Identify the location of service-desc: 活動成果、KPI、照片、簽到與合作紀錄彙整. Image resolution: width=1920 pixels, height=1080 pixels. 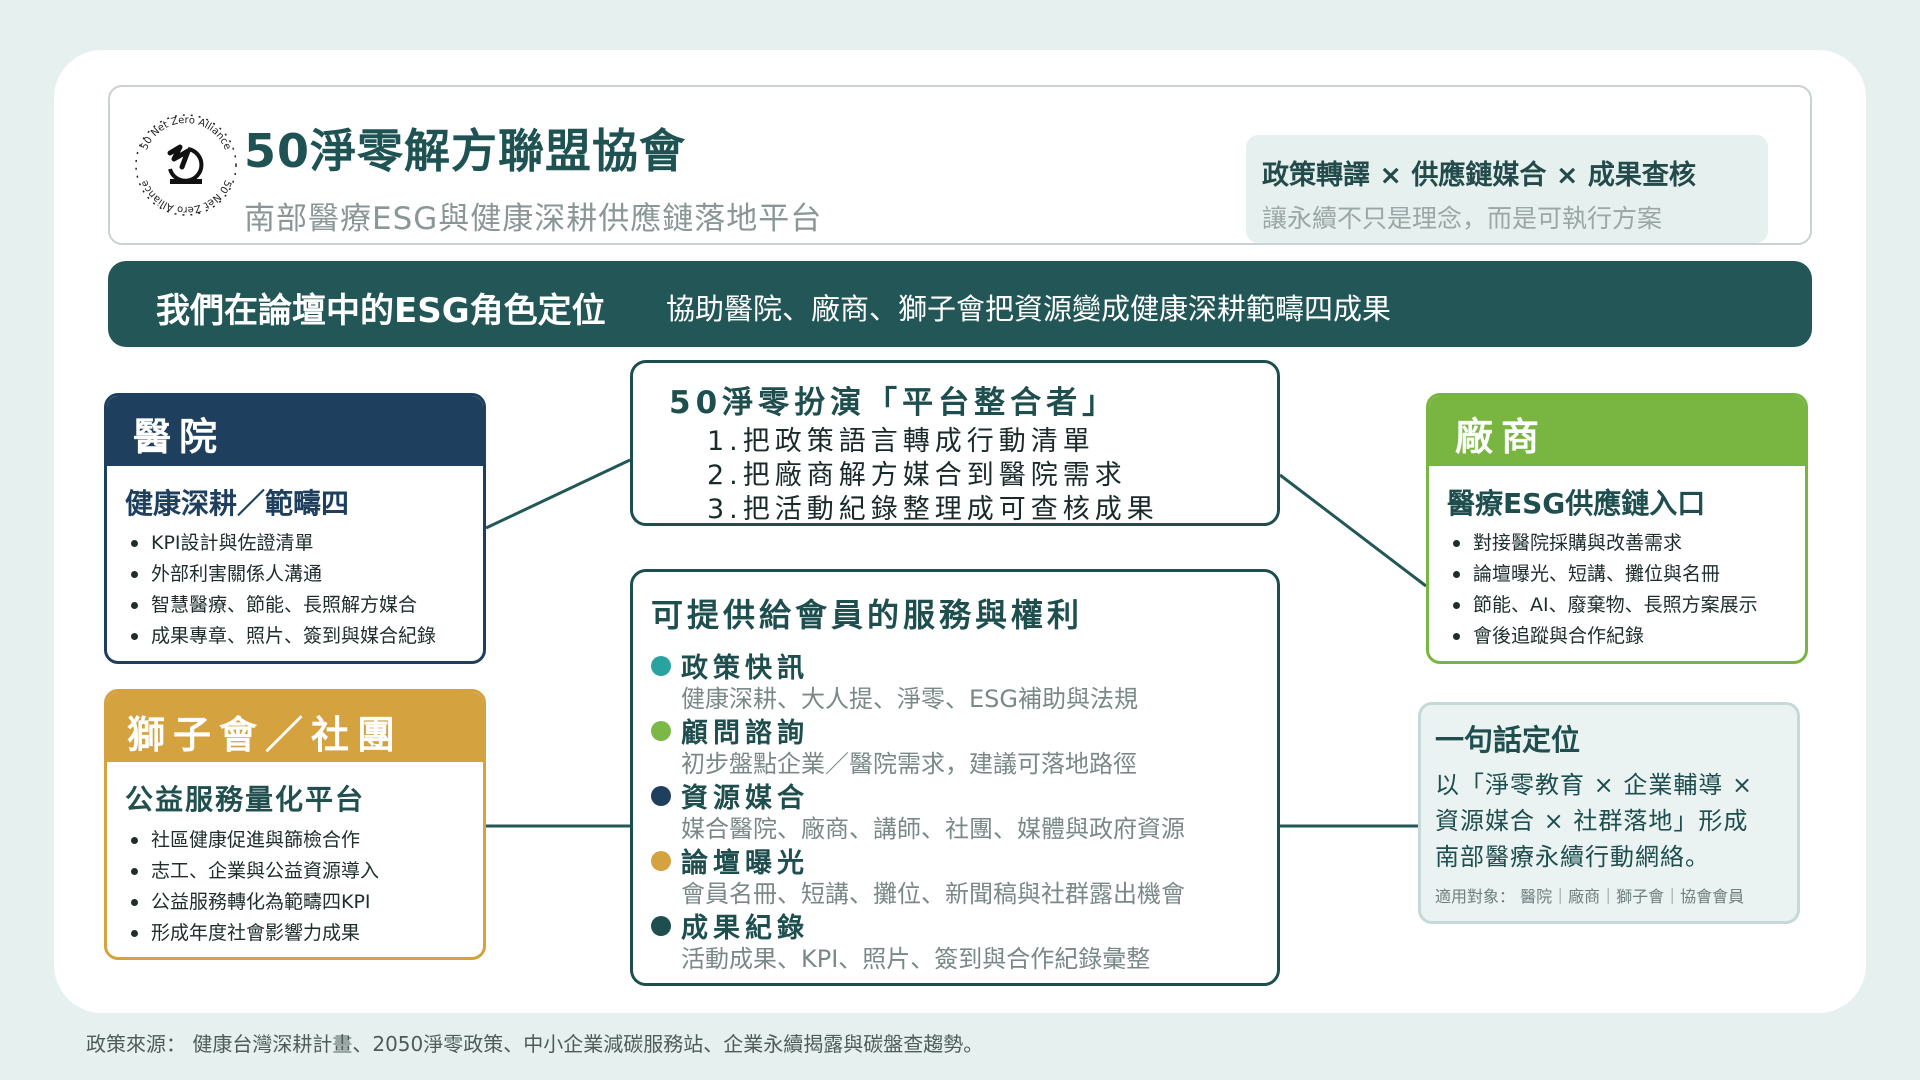
(916, 959).